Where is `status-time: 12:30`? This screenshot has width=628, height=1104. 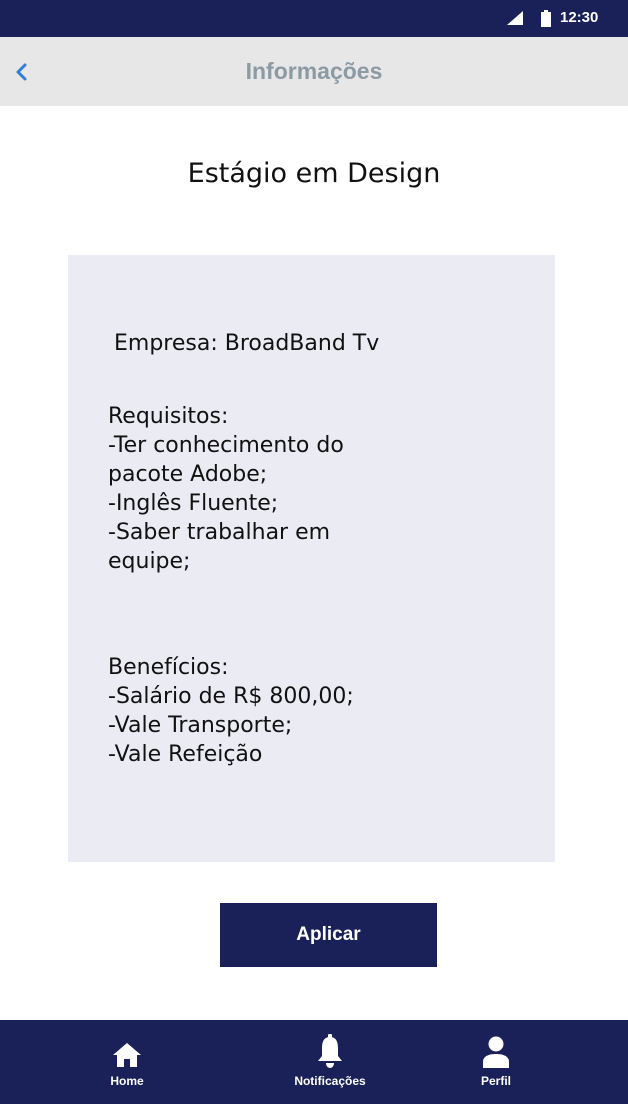 status-time: 12:30 is located at coordinates (579, 17).